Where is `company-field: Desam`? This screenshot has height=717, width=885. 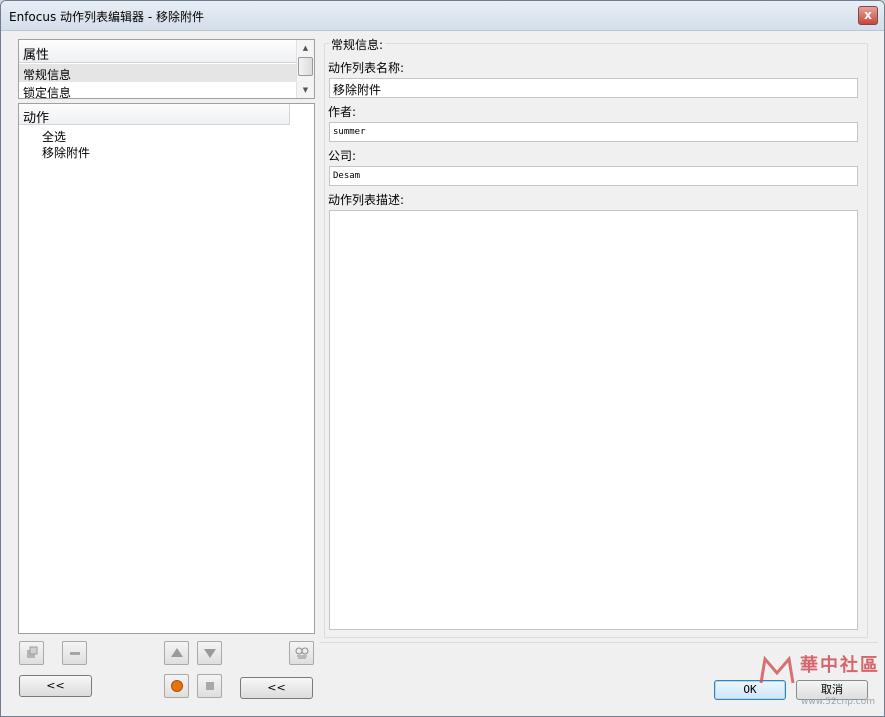
company-field: Desam is located at coordinates (593, 176).